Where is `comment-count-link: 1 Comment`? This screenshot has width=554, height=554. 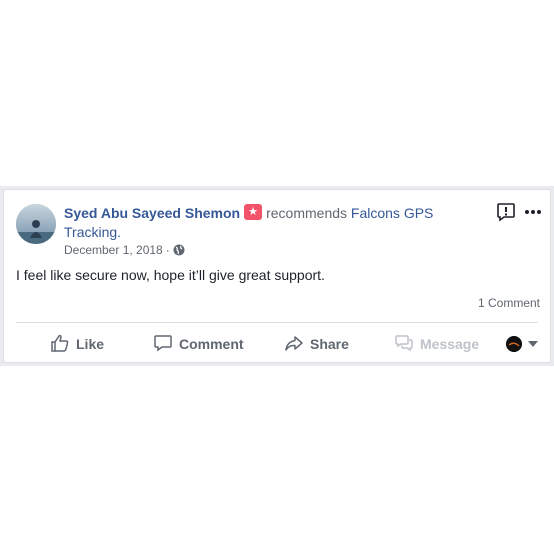 comment-count-link: 1 Comment is located at coordinates (509, 303).